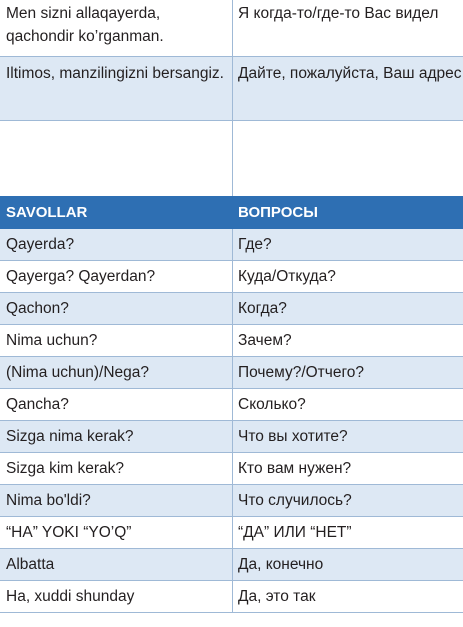 The width and height of the screenshot is (463, 627). I want to click on question-ru: Что вы хотите?, so click(293, 436).